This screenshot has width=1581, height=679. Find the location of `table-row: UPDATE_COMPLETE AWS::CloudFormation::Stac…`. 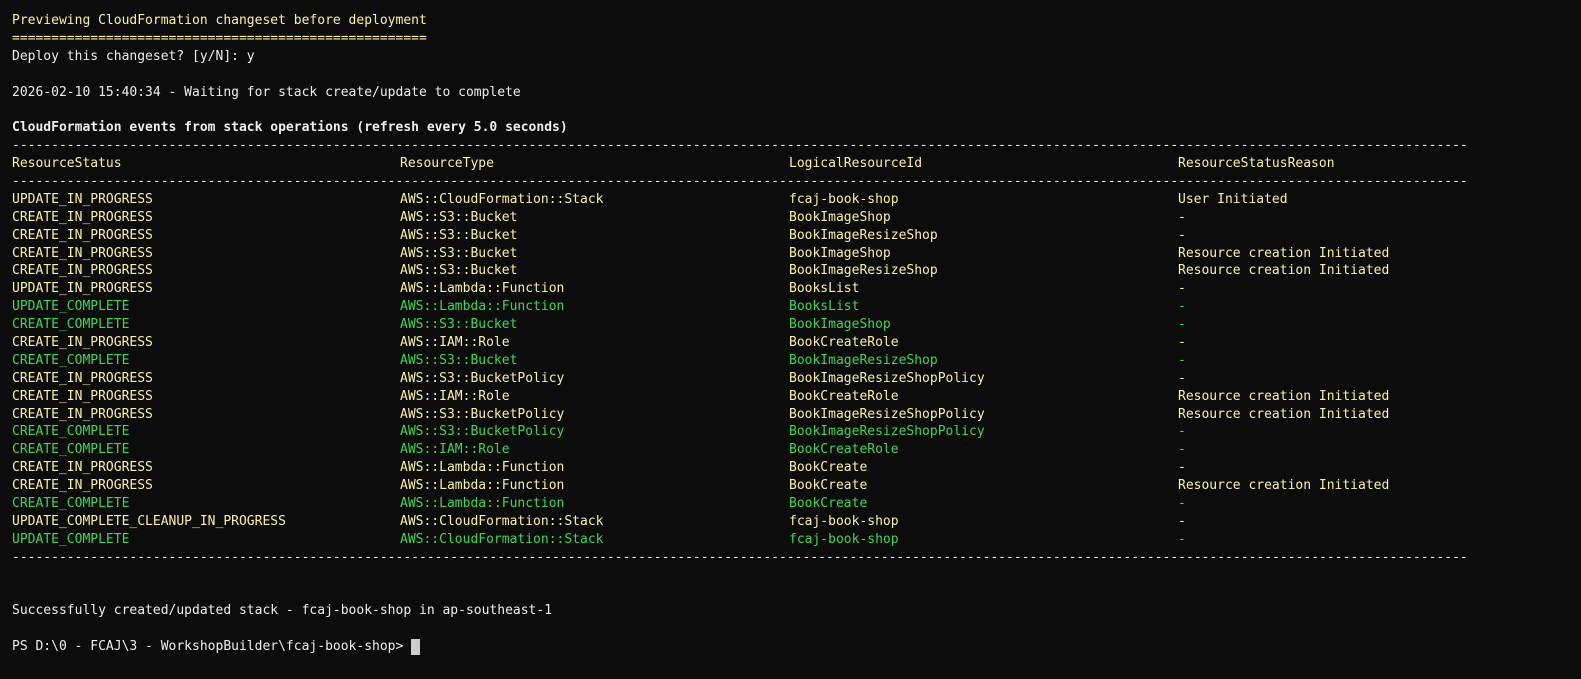

table-row: UPDATE_COMPLETE AWS::CloudFormation::Stac… is located at coordinates (796, 540).